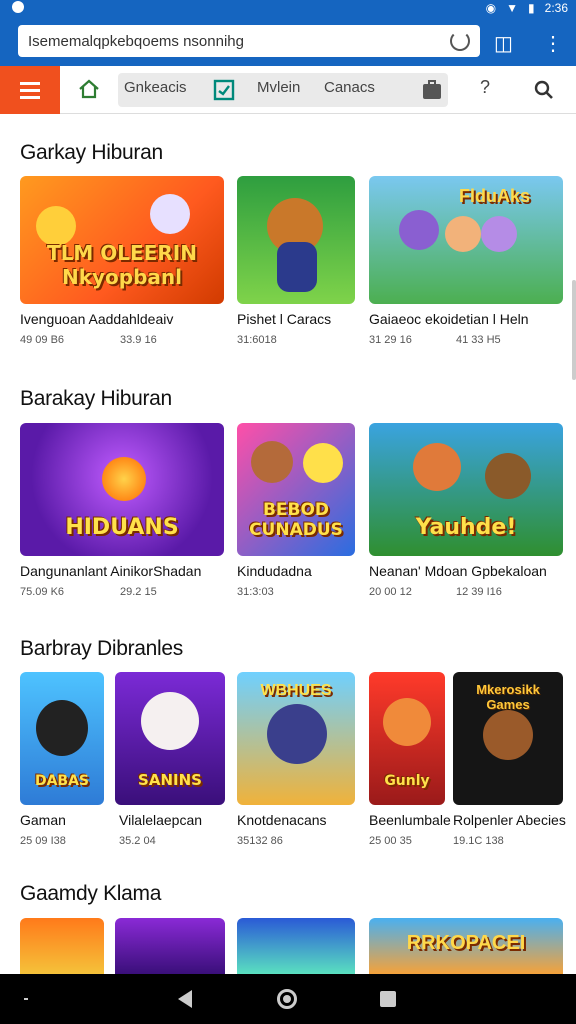 The width and height of the screenshot is (576, 1024). I want to click on status-time: 2:36, so click(556, 8).